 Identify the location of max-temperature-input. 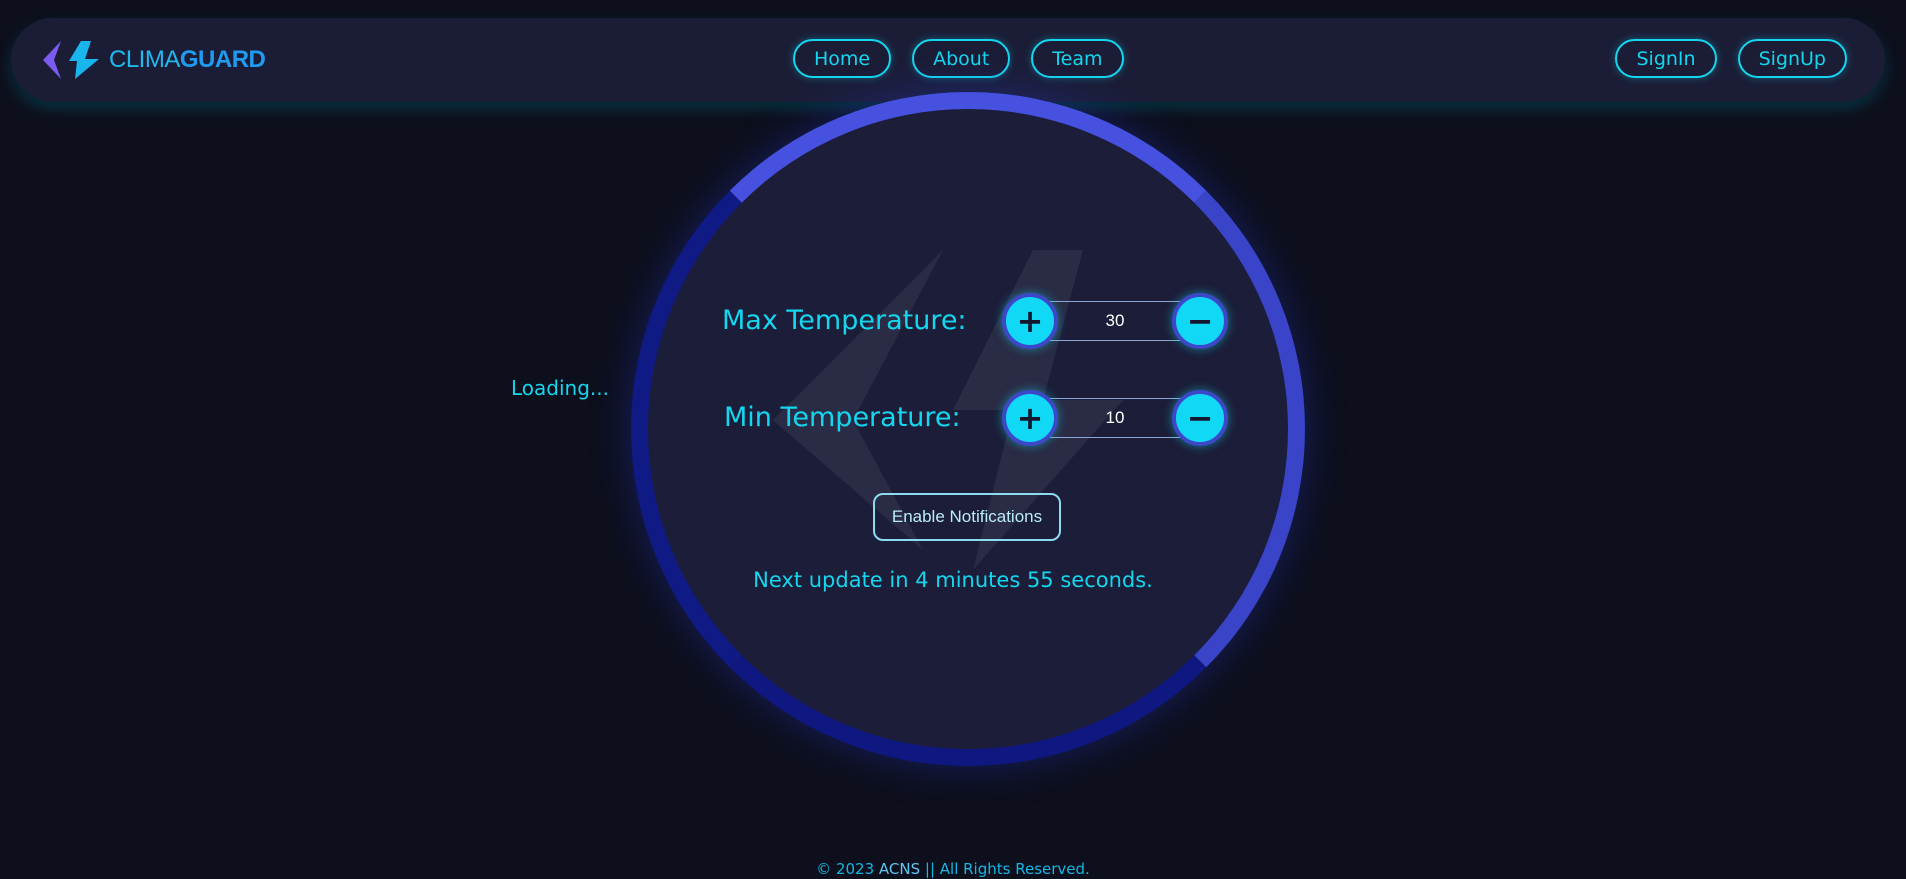
(1115, 321).